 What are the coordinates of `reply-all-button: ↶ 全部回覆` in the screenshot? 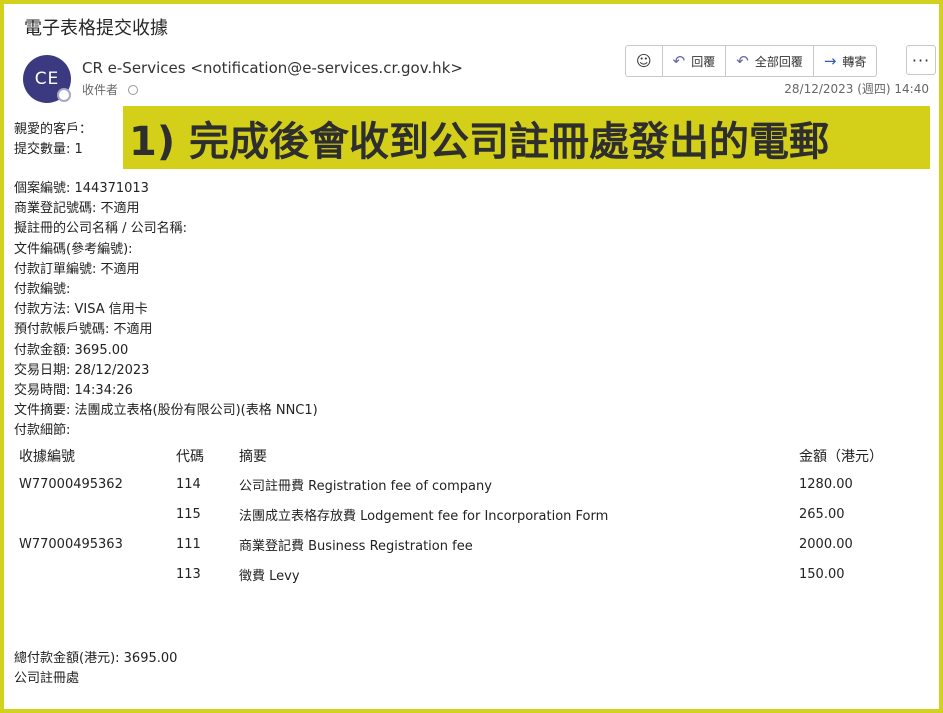 It's located at (770, 61).